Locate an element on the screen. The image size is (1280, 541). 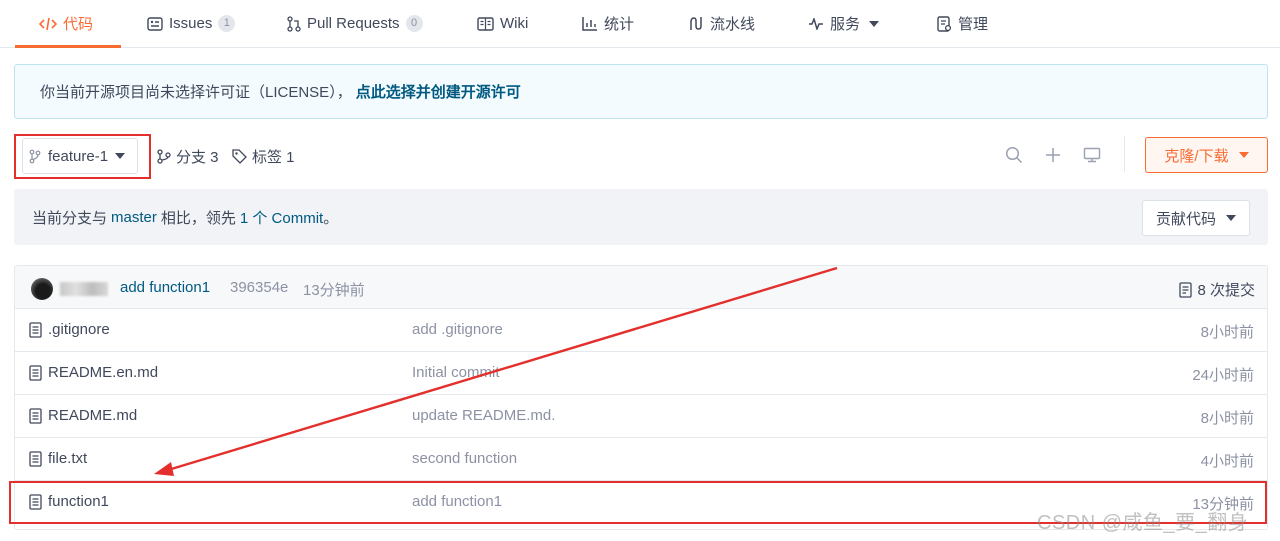
ahead-commits-link: 1 个 Commit is located at coordinates (281, 217).